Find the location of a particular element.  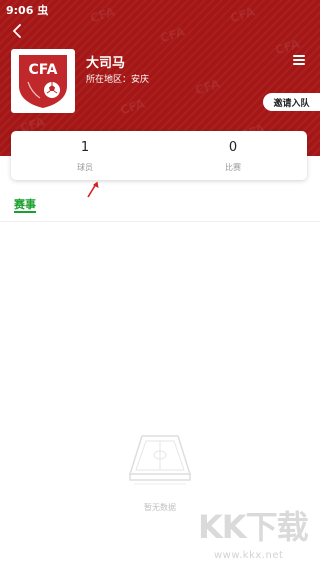

stats-card: 1 球员 0 比赛 is located at coordinates (159, 155).